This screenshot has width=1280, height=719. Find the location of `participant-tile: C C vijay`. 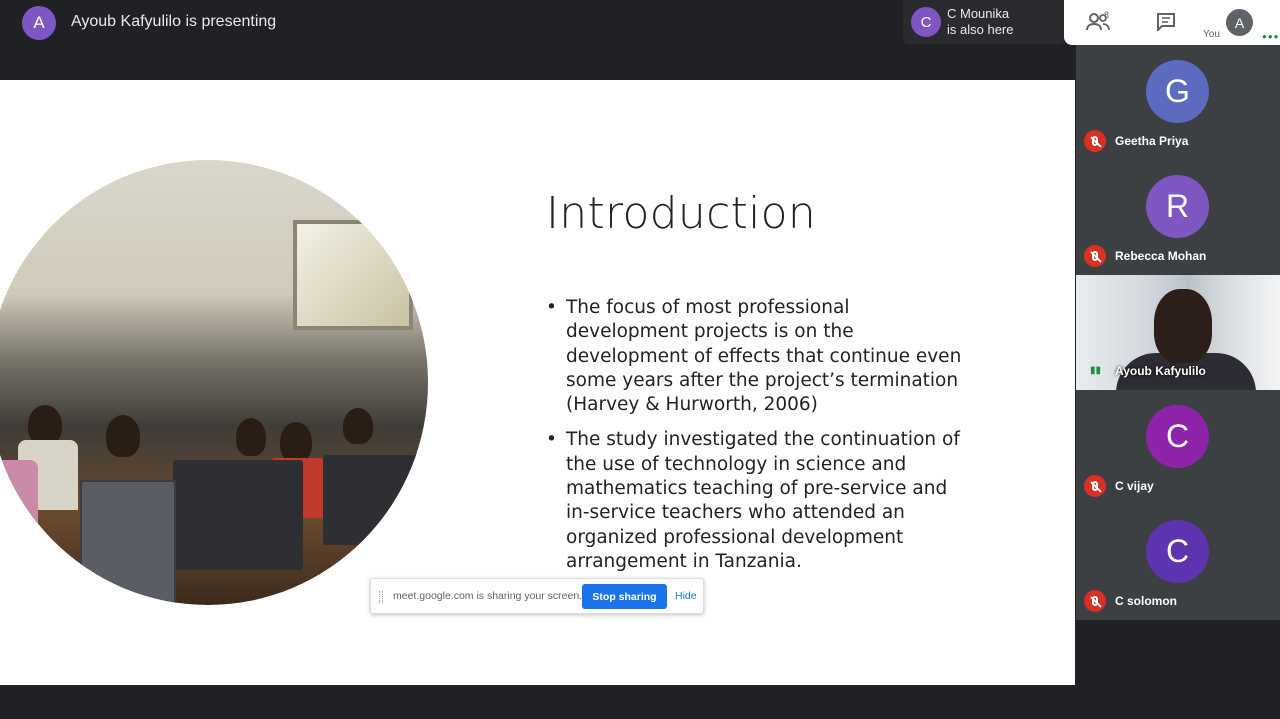

participant-tile: C C vijay is located at coordinates (1178, 447).